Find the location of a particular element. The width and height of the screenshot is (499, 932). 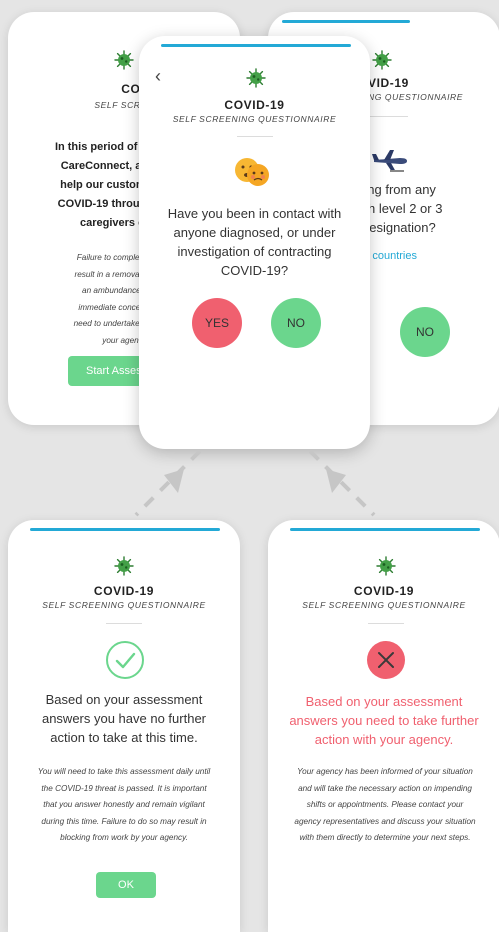

travel-subtitle: ING QUESTIONNAIRE is located at coordinates (414, 97).